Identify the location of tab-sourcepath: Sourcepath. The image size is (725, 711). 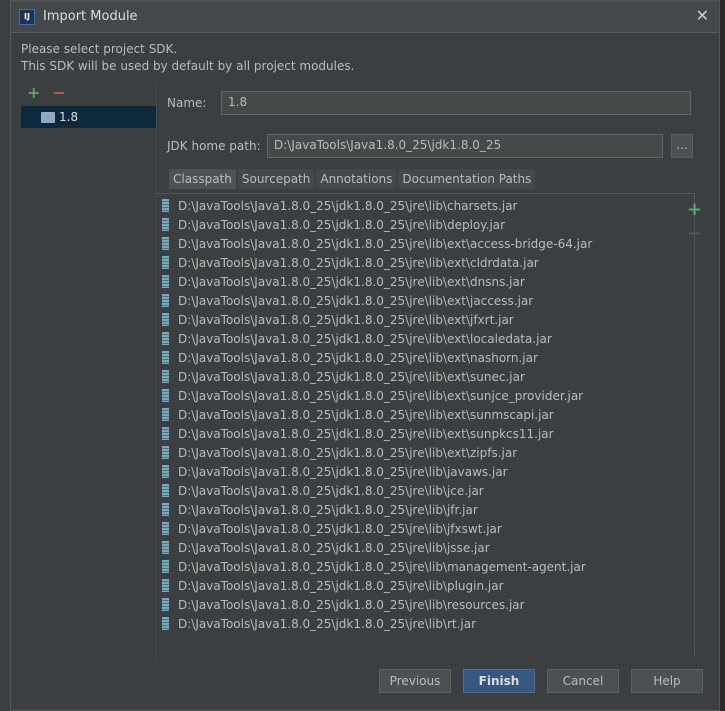
(276, 179).